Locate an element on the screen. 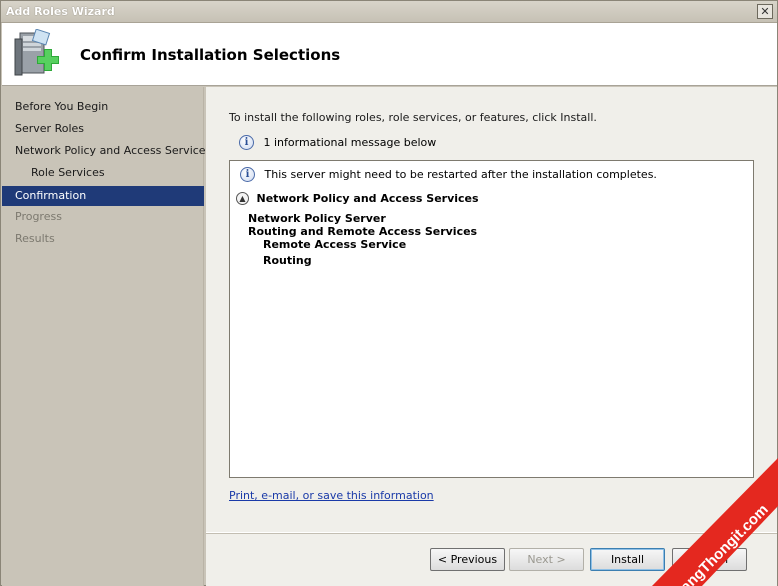 This screenshot has width=778, height=586. nav-item-role-services: Role Services is located at coordinates (103, 173).